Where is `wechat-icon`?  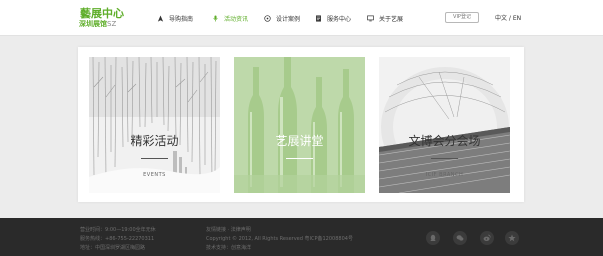 wechat-icon is located at coordinates (460, 238).